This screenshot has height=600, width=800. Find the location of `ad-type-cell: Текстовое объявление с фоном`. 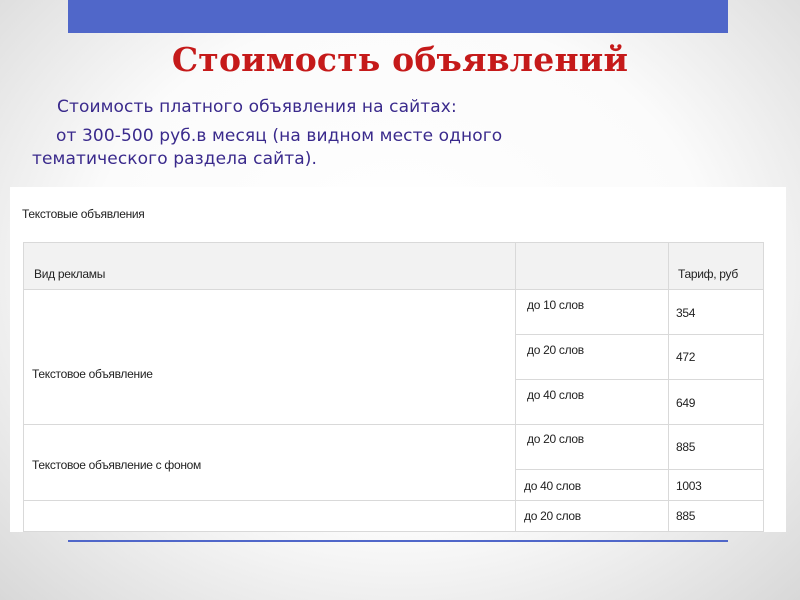

ad-type-cell: Текстовое объявление с фоном is located at coordinates (116, 465).